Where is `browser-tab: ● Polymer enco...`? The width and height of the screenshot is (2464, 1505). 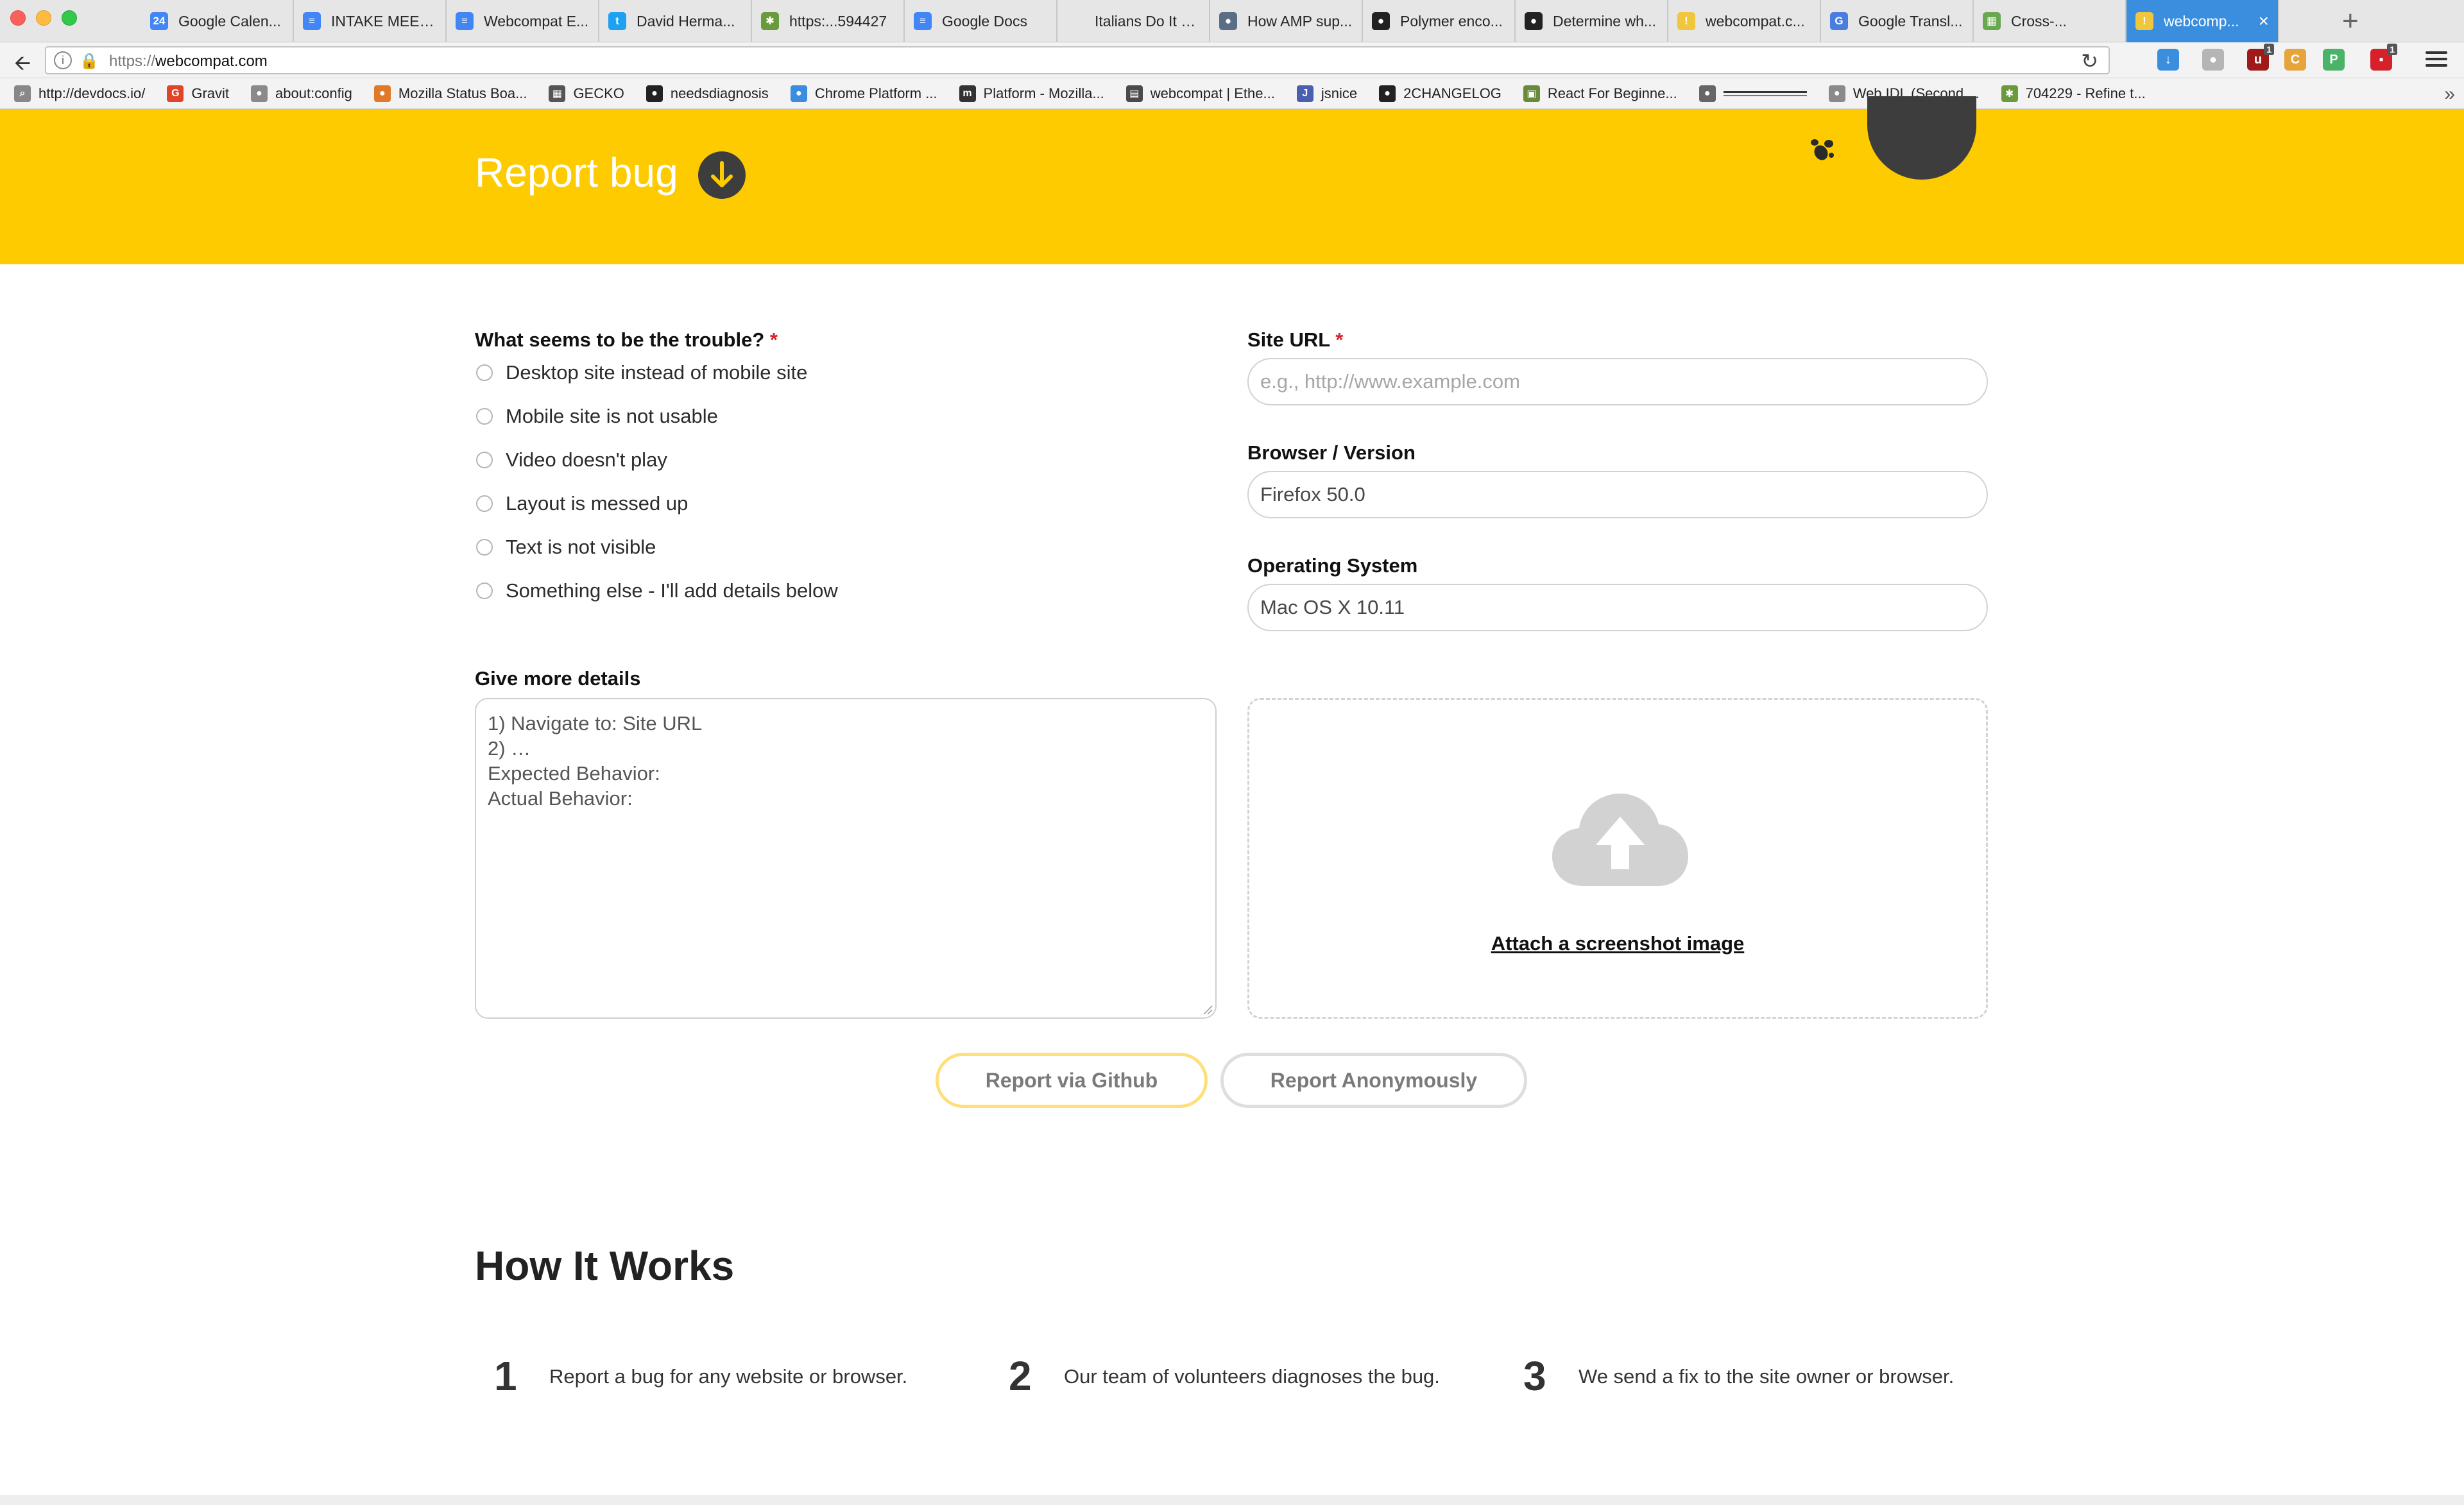 browser-tab: ● Polymer enco... is located at coordinates (1440, 21).